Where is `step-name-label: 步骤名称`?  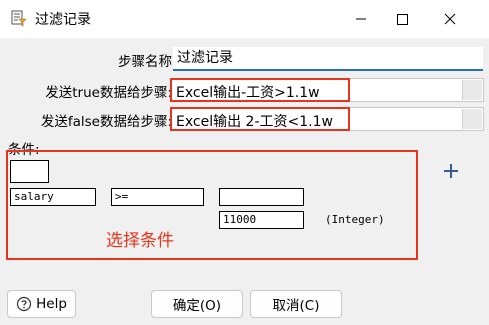 step-name-label: 步骤名称 is located at coordinates (145, 62).